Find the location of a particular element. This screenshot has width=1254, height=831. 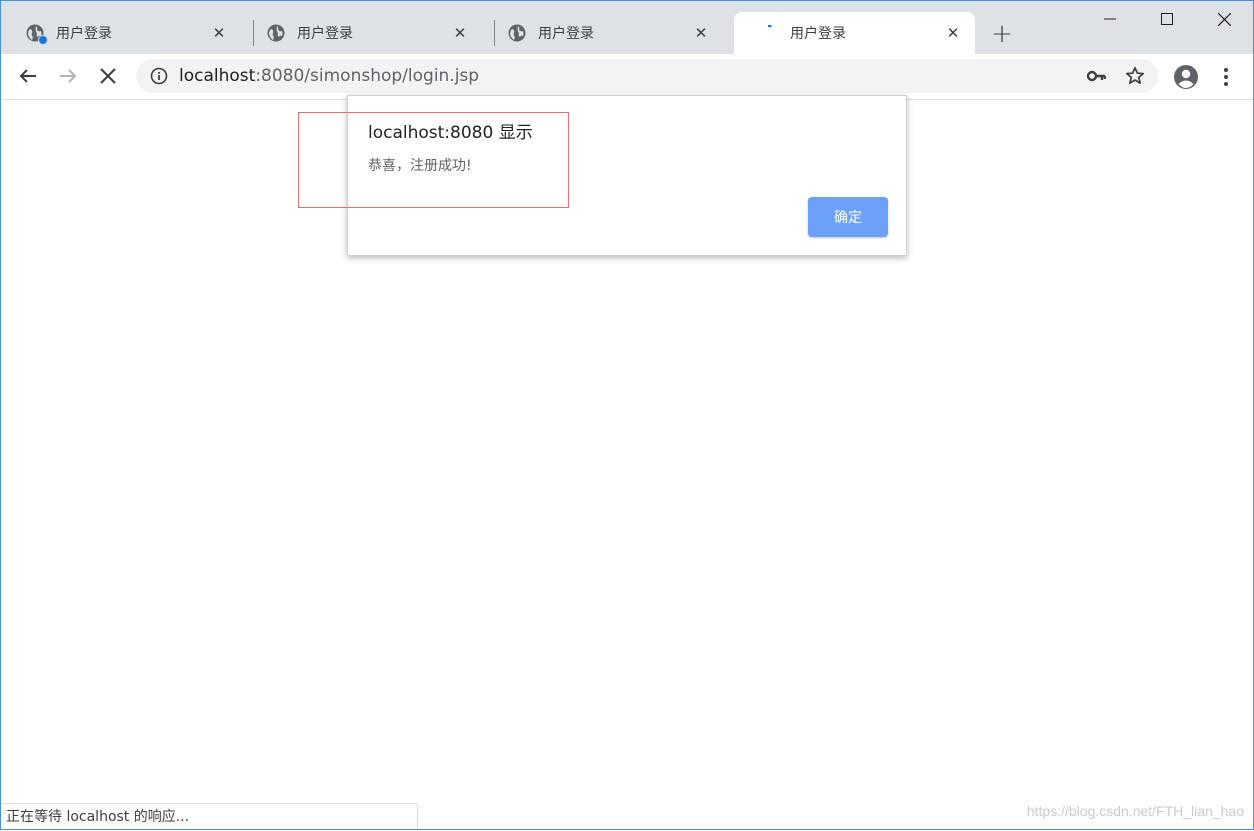

window-close-button is located at coordinates (1224, 19).